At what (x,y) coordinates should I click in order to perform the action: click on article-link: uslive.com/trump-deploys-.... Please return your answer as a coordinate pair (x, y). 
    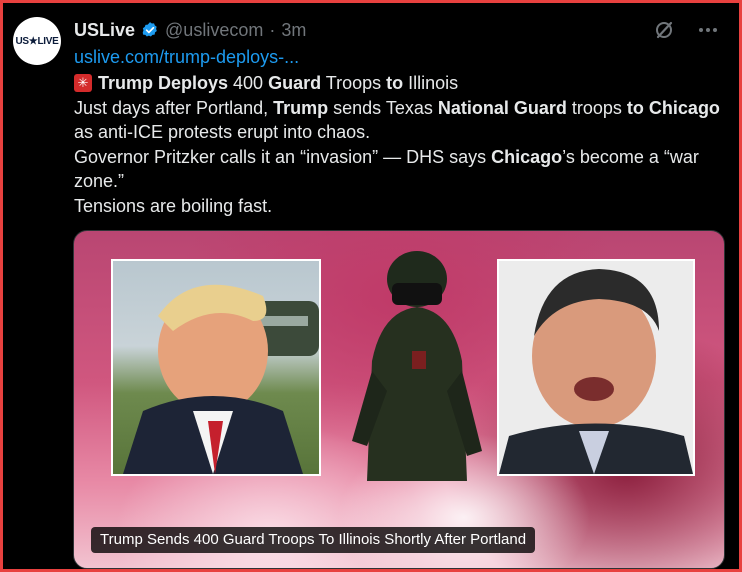
    Looking at the image, I should click on (186, 57).